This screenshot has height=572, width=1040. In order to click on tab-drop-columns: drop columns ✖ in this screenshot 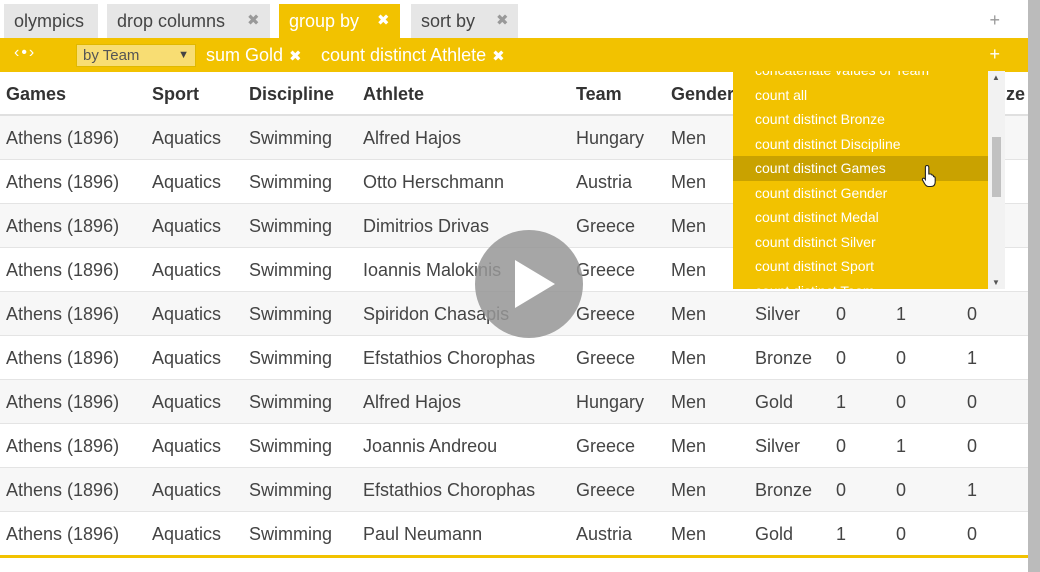, I will do `click(188, 21)`.